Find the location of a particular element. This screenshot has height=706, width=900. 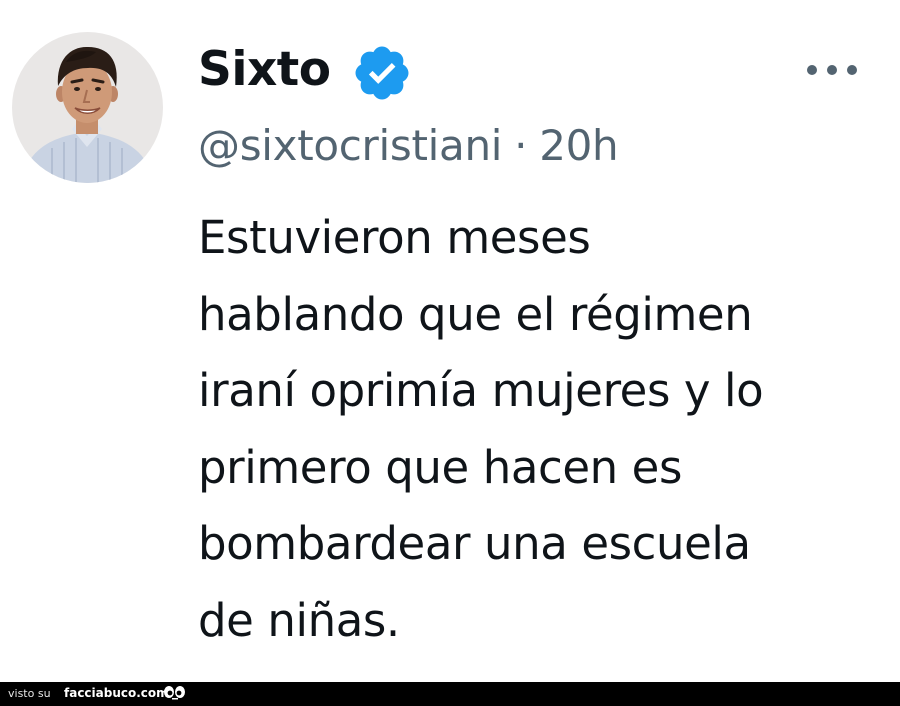

display-name: Sixto is located at coordinates (264, 70).